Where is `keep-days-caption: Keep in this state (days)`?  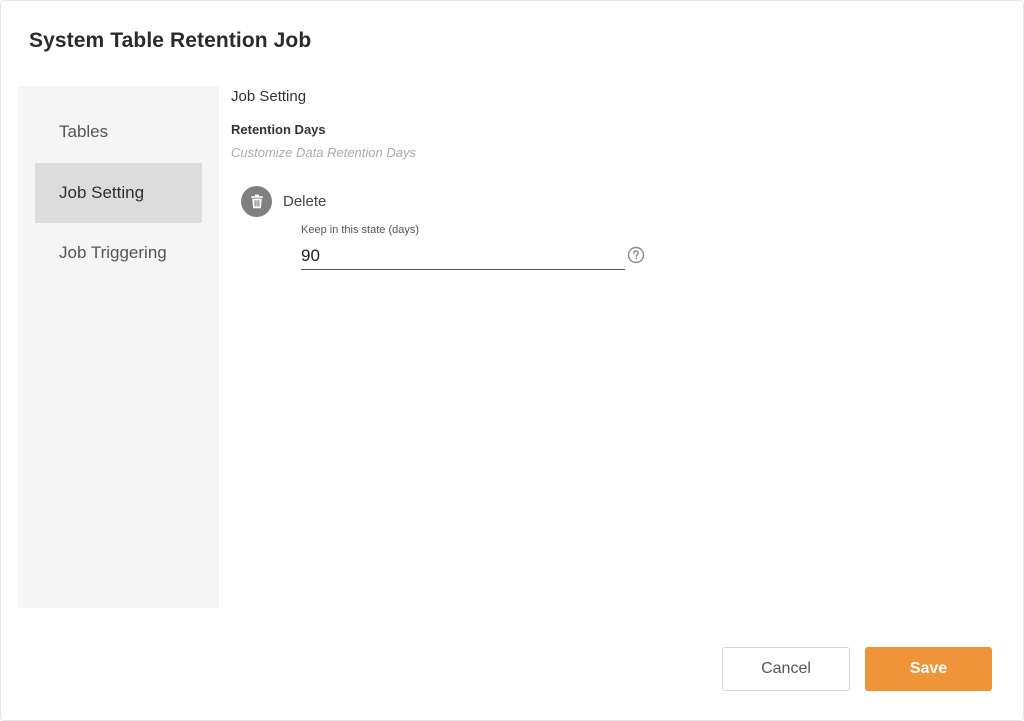
keep-days-caption: Keep in this state (days) is located at coordinates (360, 230).